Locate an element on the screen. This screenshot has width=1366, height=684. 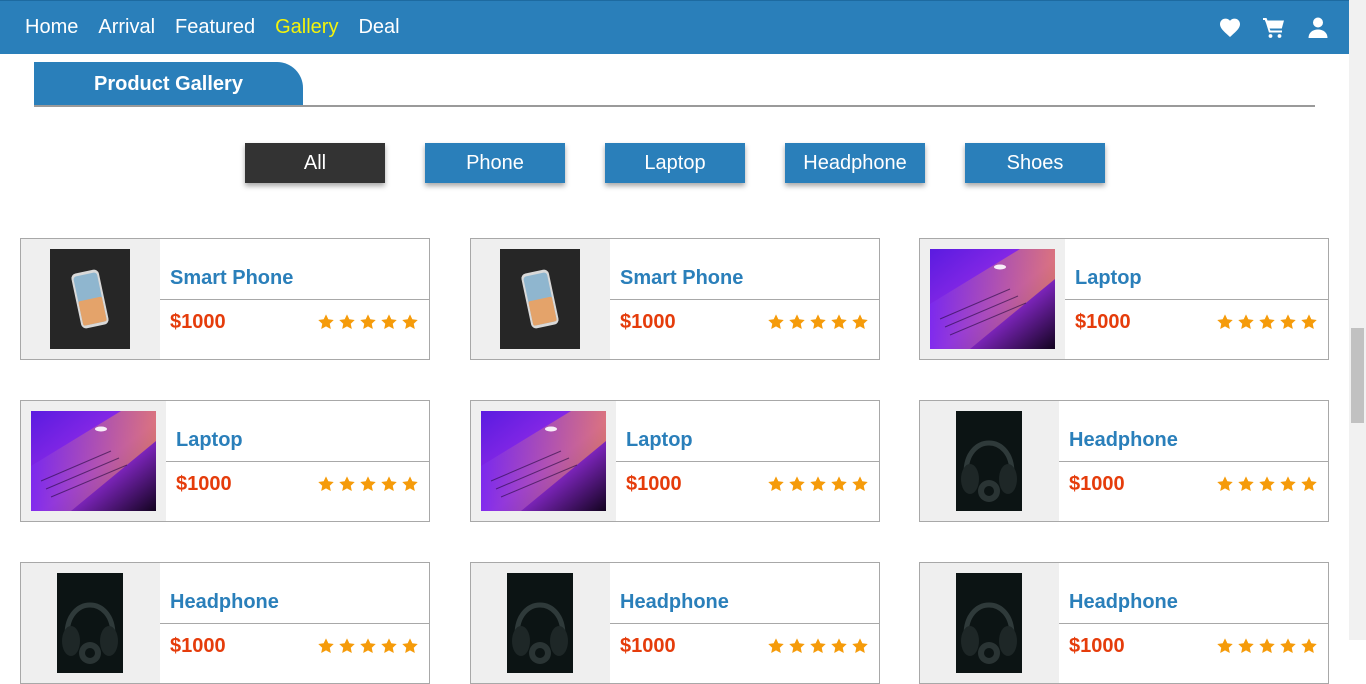
top-navbar: Home Arrival Featured Gallery Deal is located at coordinates (674, 27).